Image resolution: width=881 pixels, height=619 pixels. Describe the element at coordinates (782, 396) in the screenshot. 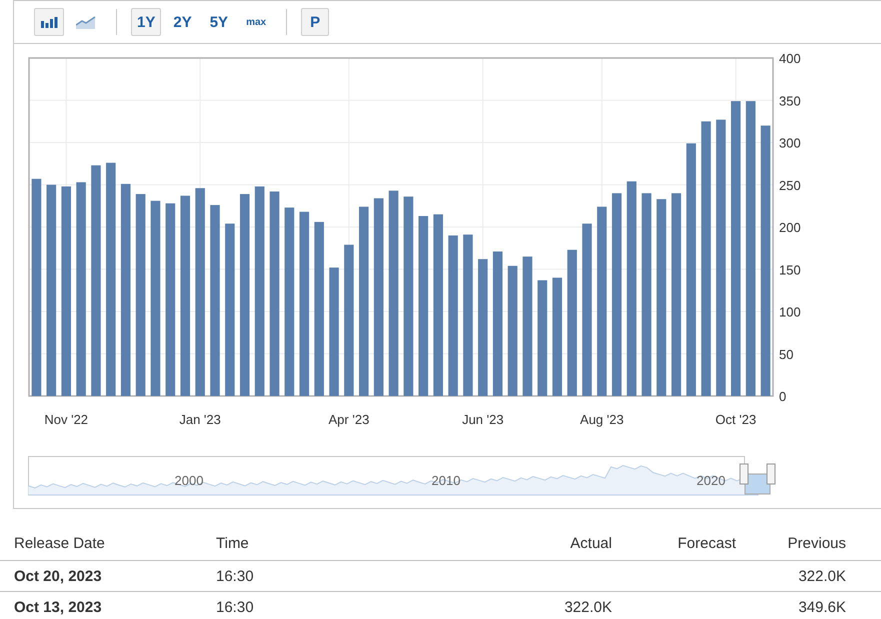

I see `y-axis-label: 0` at that location.